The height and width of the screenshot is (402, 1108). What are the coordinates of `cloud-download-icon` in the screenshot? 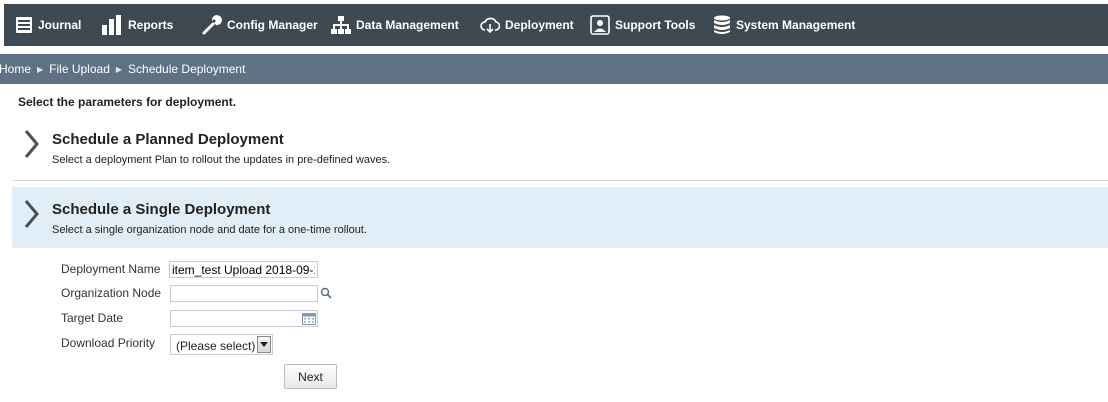 It's located at (490, 25).